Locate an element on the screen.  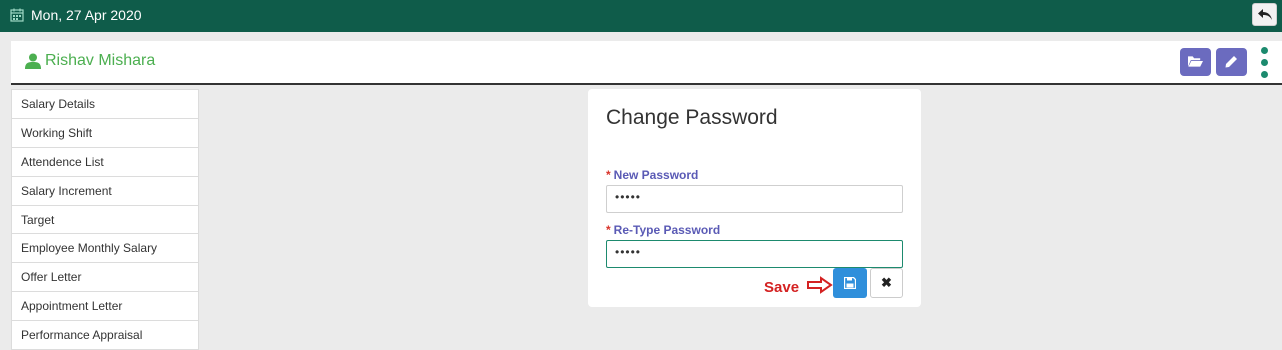
folder-open-icon is located at coordinates (1195, 61).